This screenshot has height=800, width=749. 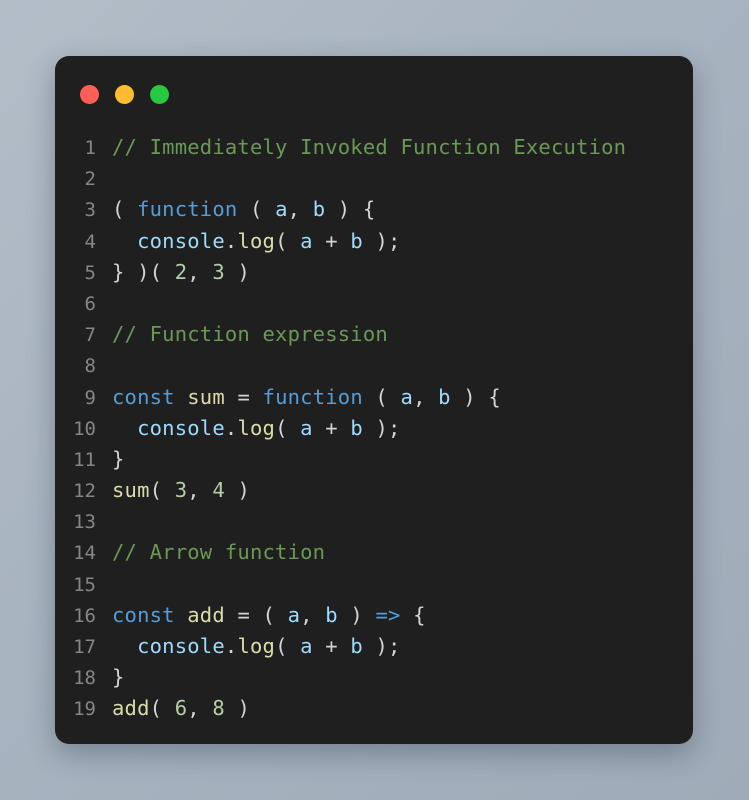 I want to click on code-line: 8, so click(x=374, y=365).